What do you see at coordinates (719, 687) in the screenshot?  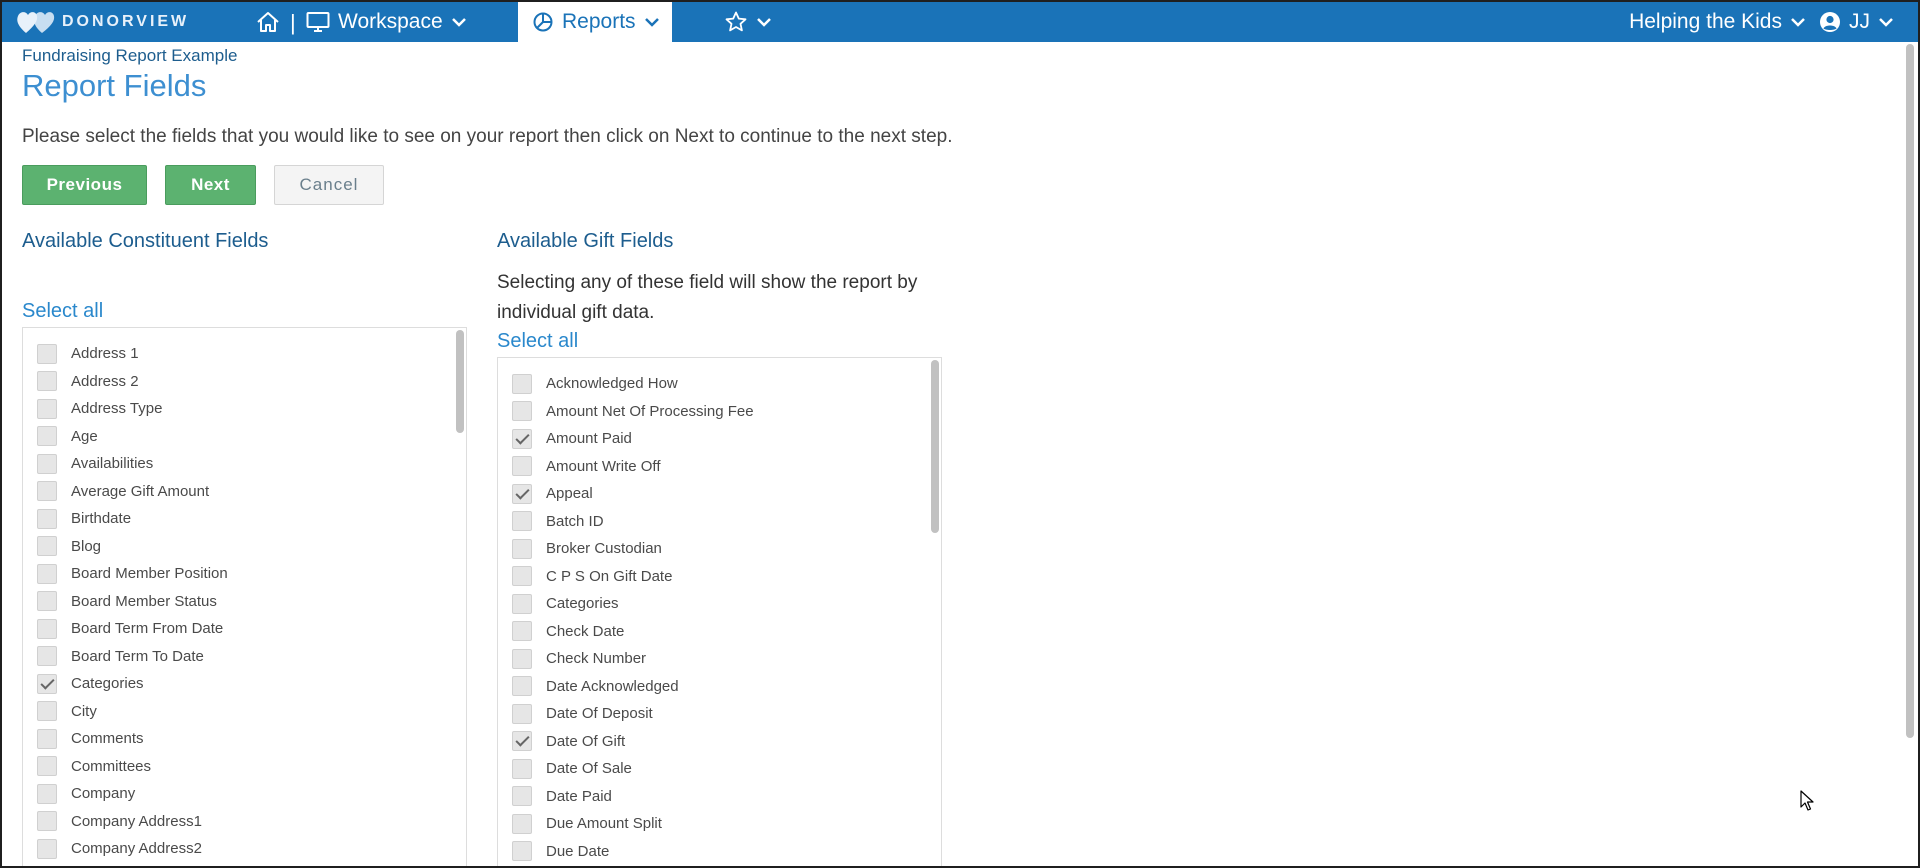 I see `gift-field-item: Date Acknowledged` at bounding box center [719, 687].